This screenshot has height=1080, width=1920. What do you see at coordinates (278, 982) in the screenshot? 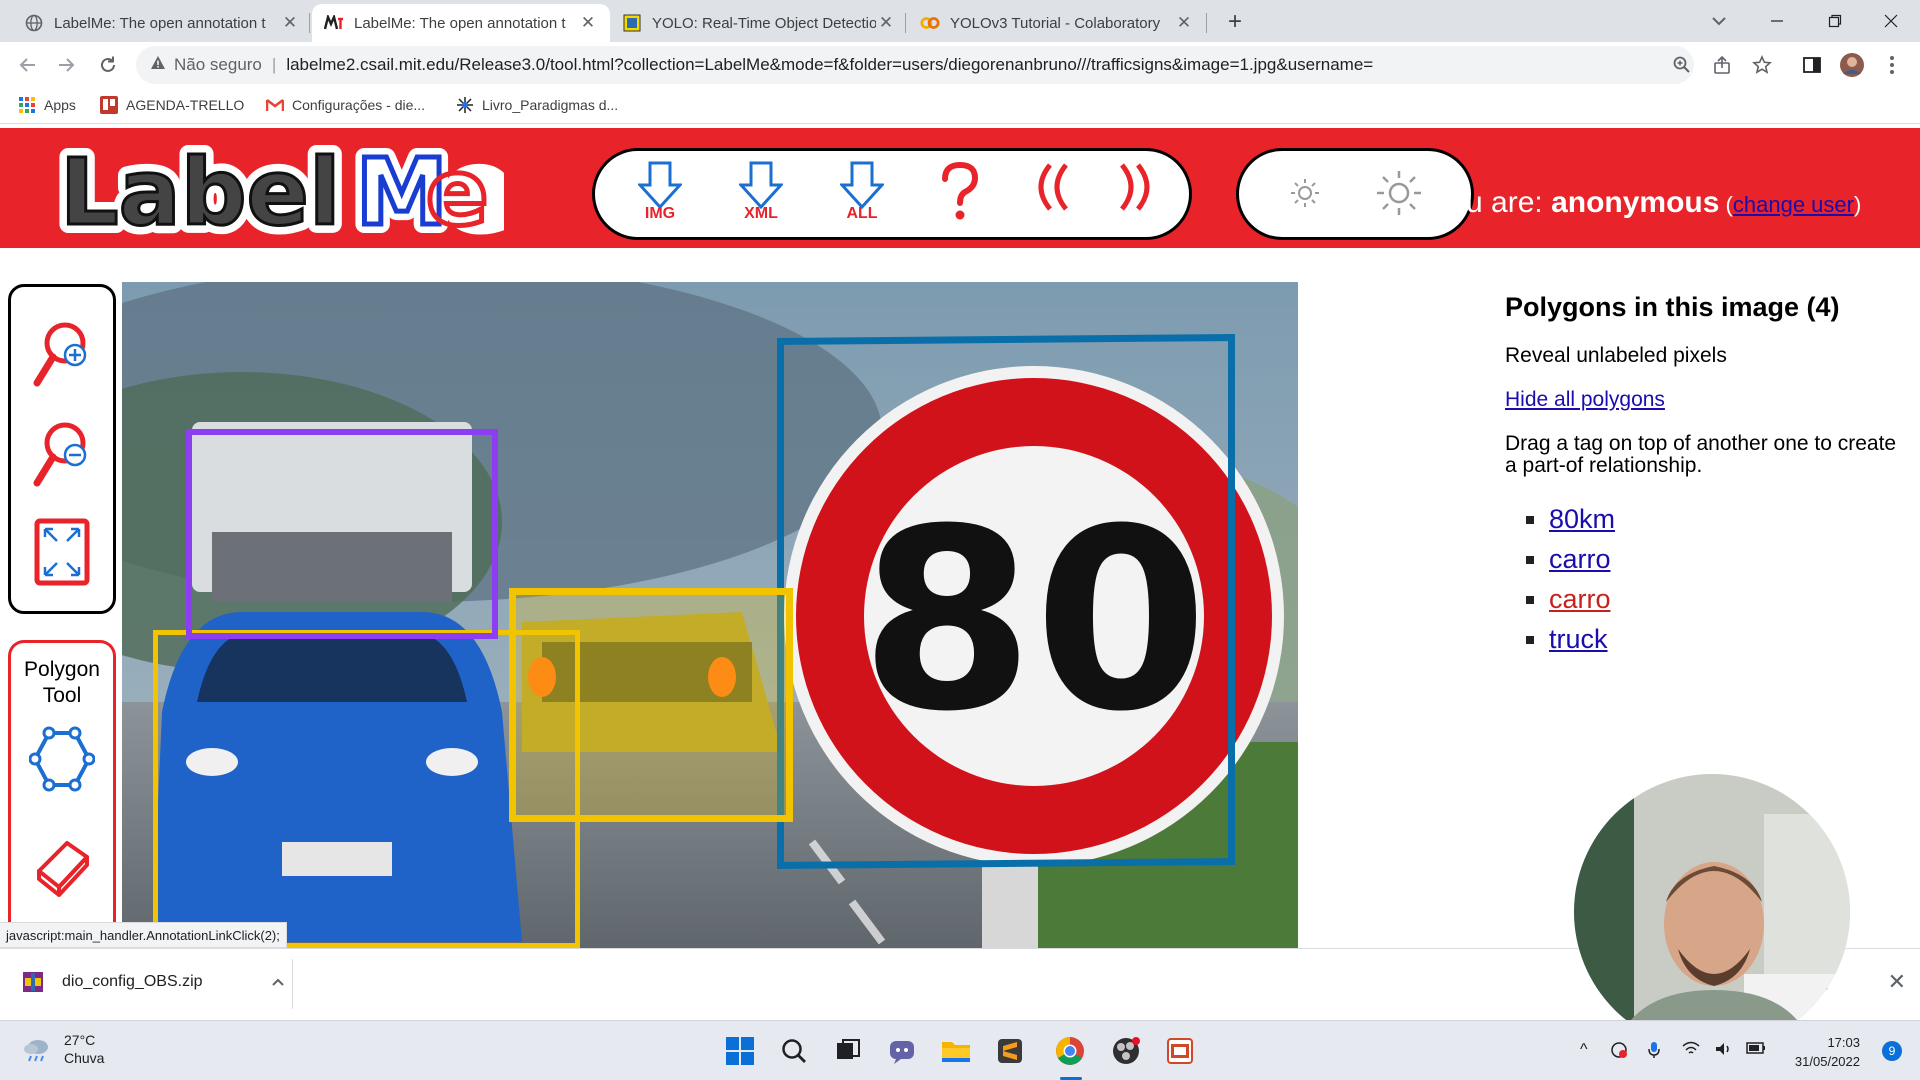
I see `chevron-up-icon` at bounding box center [278, 982].